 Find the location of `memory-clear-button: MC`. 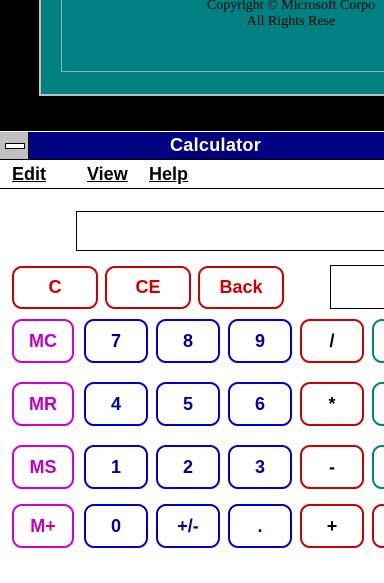

memory-clear-button: MC is located at coordinates (43, 341).